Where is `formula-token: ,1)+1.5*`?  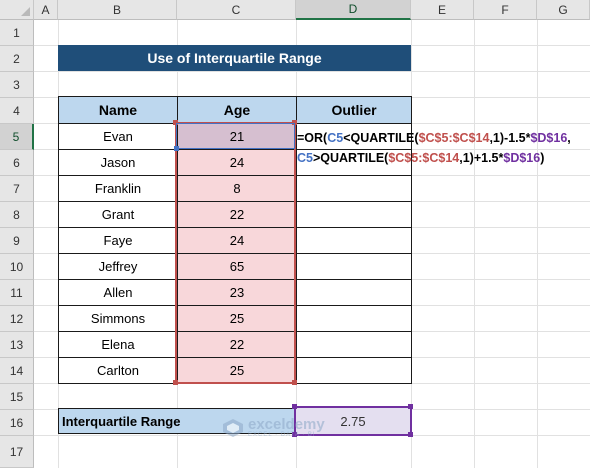
formula-token: ,1)+1.5* is located at coordinates (481, 158).